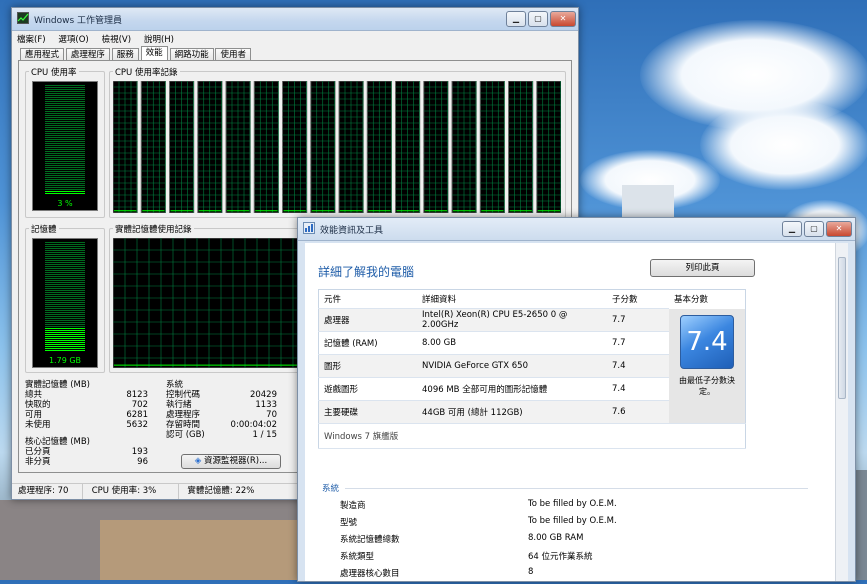  Describe the element at coordinates (367, 366) in the screenshot. I see `component-cell: 圖形` at that location.